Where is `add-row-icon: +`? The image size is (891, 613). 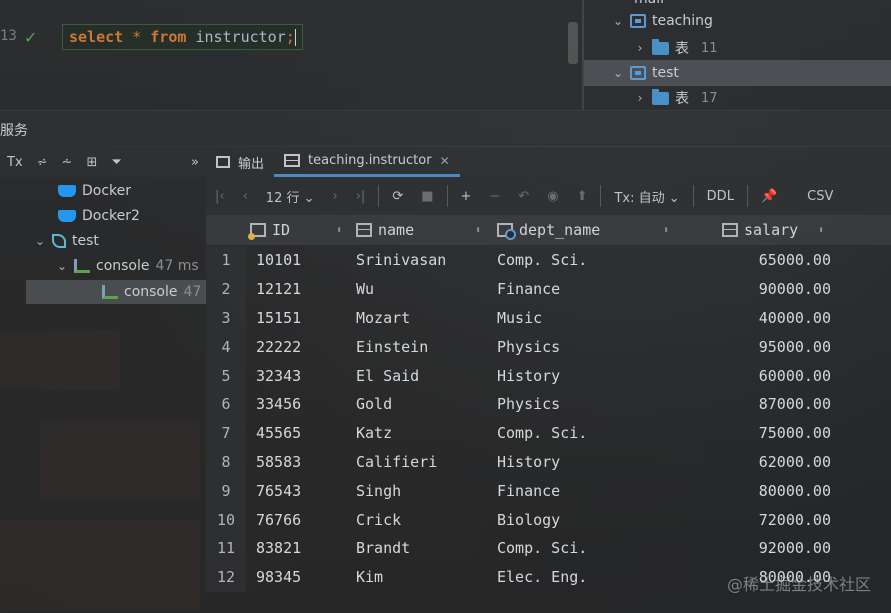 add-row-icon: + is located at coordinates (466, 196).